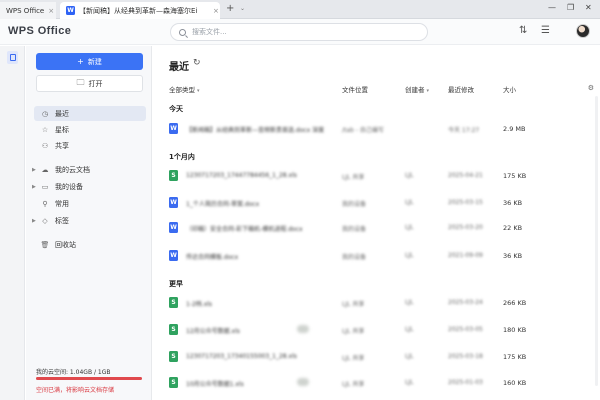 The width and height of the screenshot is (600, 400). I want to click on sidebar-item-frequent: ⚲ 常用, so click(90, 203).